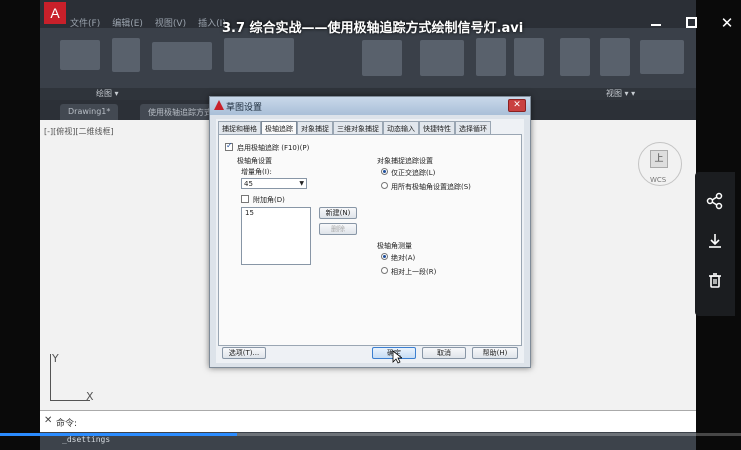 The width and height of the screenshot is (741, 450). I want to click on angle-settings-title: 极轴角设置, so click(254, 161).